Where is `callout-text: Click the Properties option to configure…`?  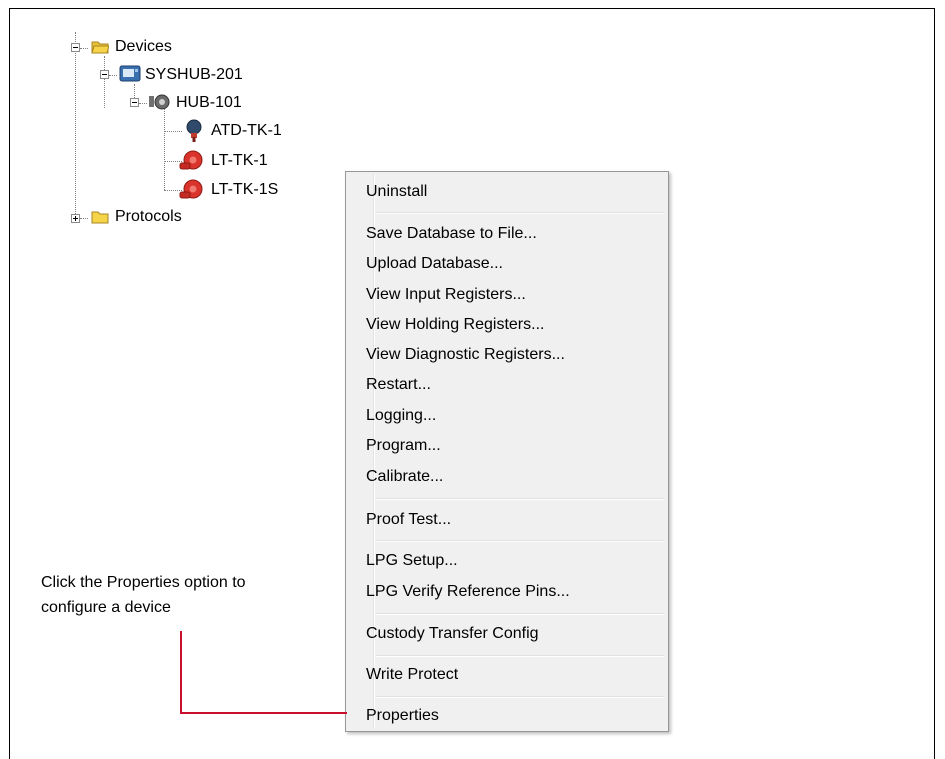
callout-text: Click the Properties option to configure… is located at coordinates (143, 595).